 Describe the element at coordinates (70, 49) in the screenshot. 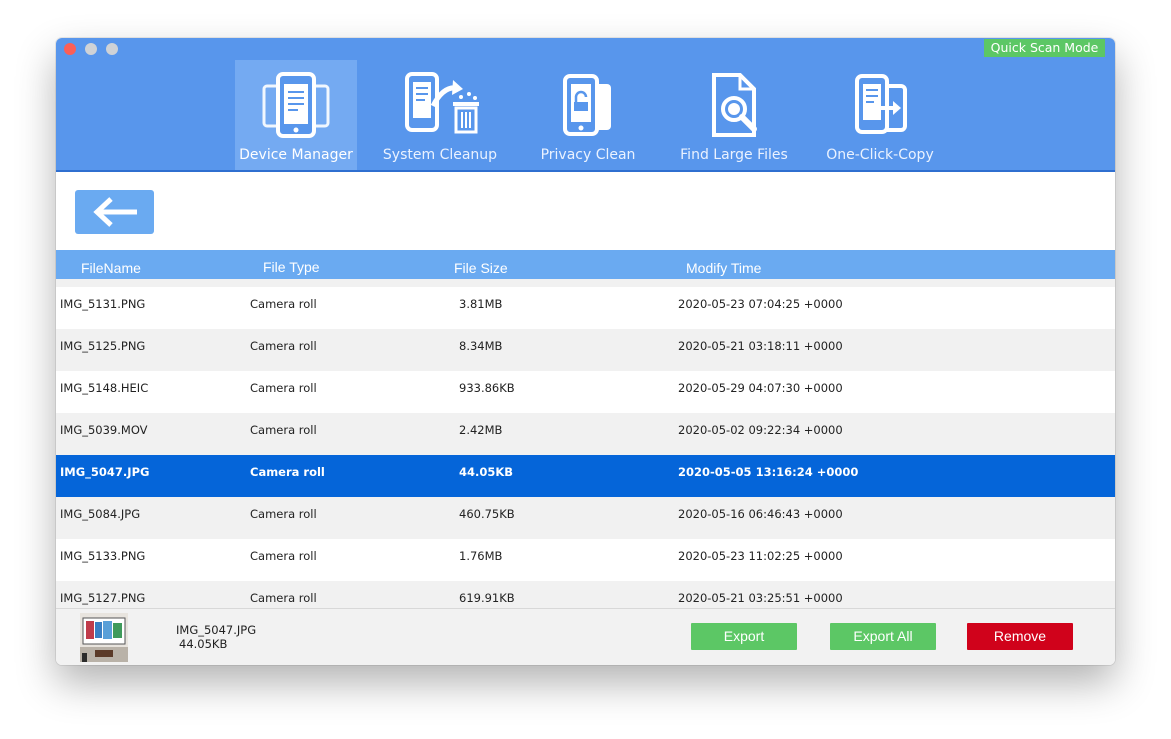

I see `close-window-button` at that location.